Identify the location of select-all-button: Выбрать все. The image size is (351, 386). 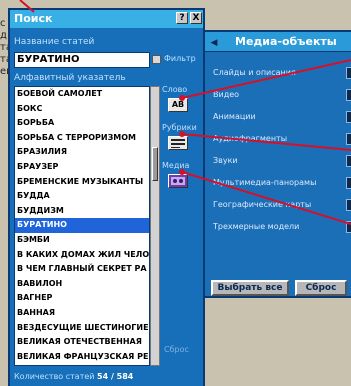
(250, 288).